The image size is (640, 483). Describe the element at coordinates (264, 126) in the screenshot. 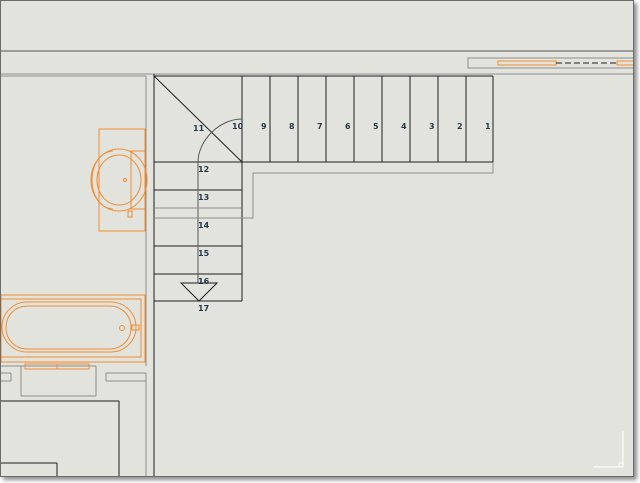

I see `step-label-9: 9` at that location.